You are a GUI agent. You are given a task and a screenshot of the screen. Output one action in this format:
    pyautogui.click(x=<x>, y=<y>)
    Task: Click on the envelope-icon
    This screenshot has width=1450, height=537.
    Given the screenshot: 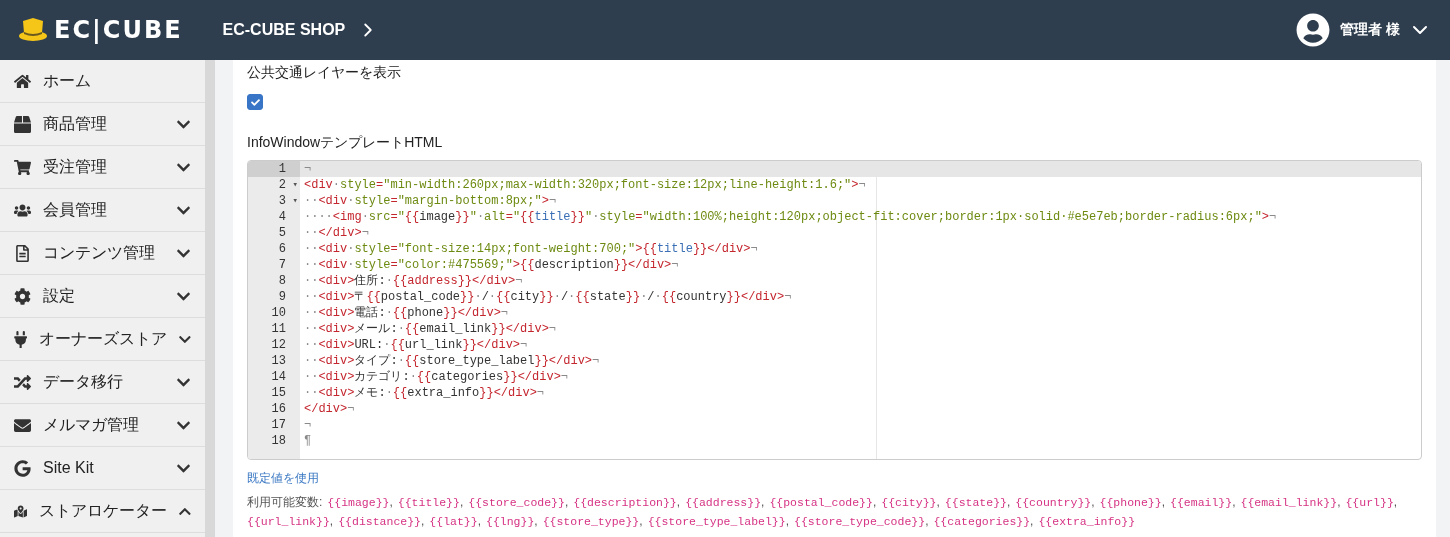 What is the action you would take?
    pyautogui.click(x=22, y=425)
    